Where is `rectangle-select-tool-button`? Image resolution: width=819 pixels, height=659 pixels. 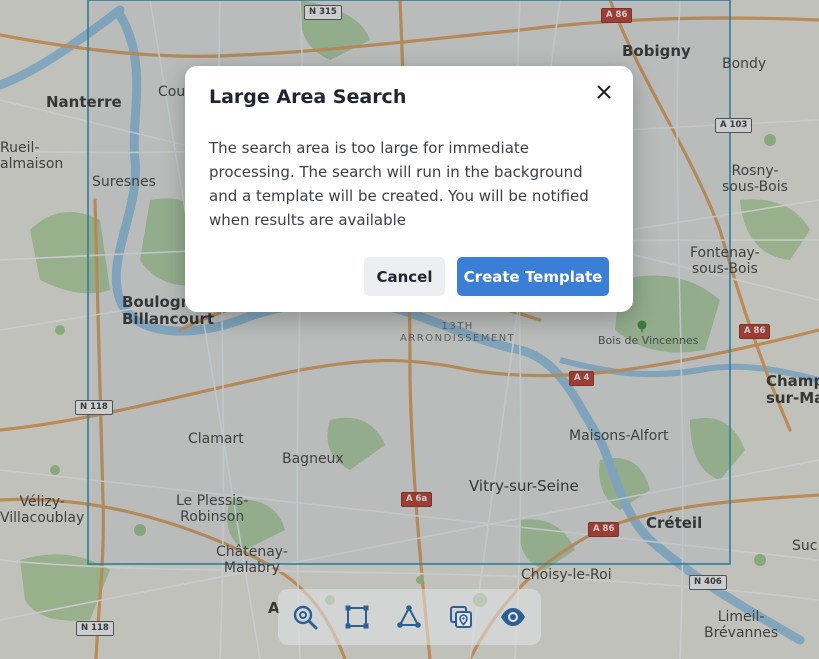 rectangle-select-tool-button is located at coordinates (357, 617).